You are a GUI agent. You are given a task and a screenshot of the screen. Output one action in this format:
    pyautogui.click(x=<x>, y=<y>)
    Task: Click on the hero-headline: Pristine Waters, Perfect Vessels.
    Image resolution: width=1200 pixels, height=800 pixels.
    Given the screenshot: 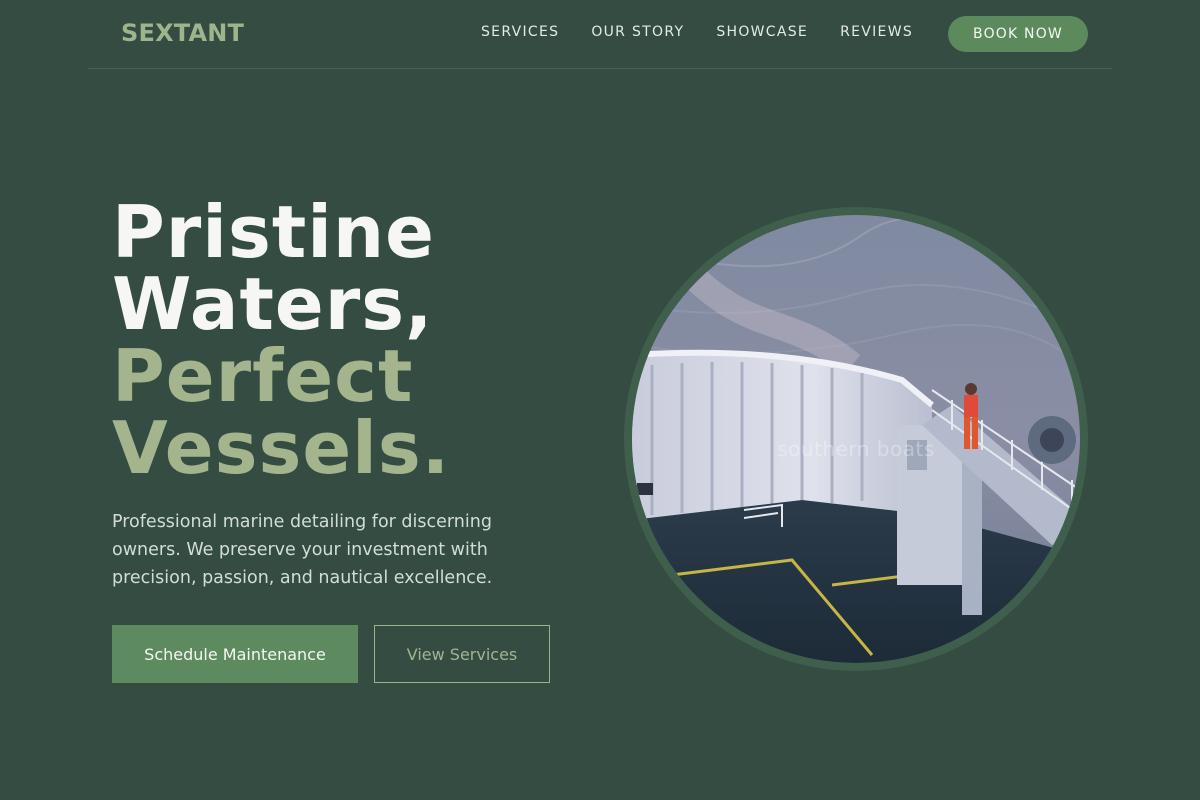 What is the action you would take?
    pyautogui.click(x=281, y=340)
    